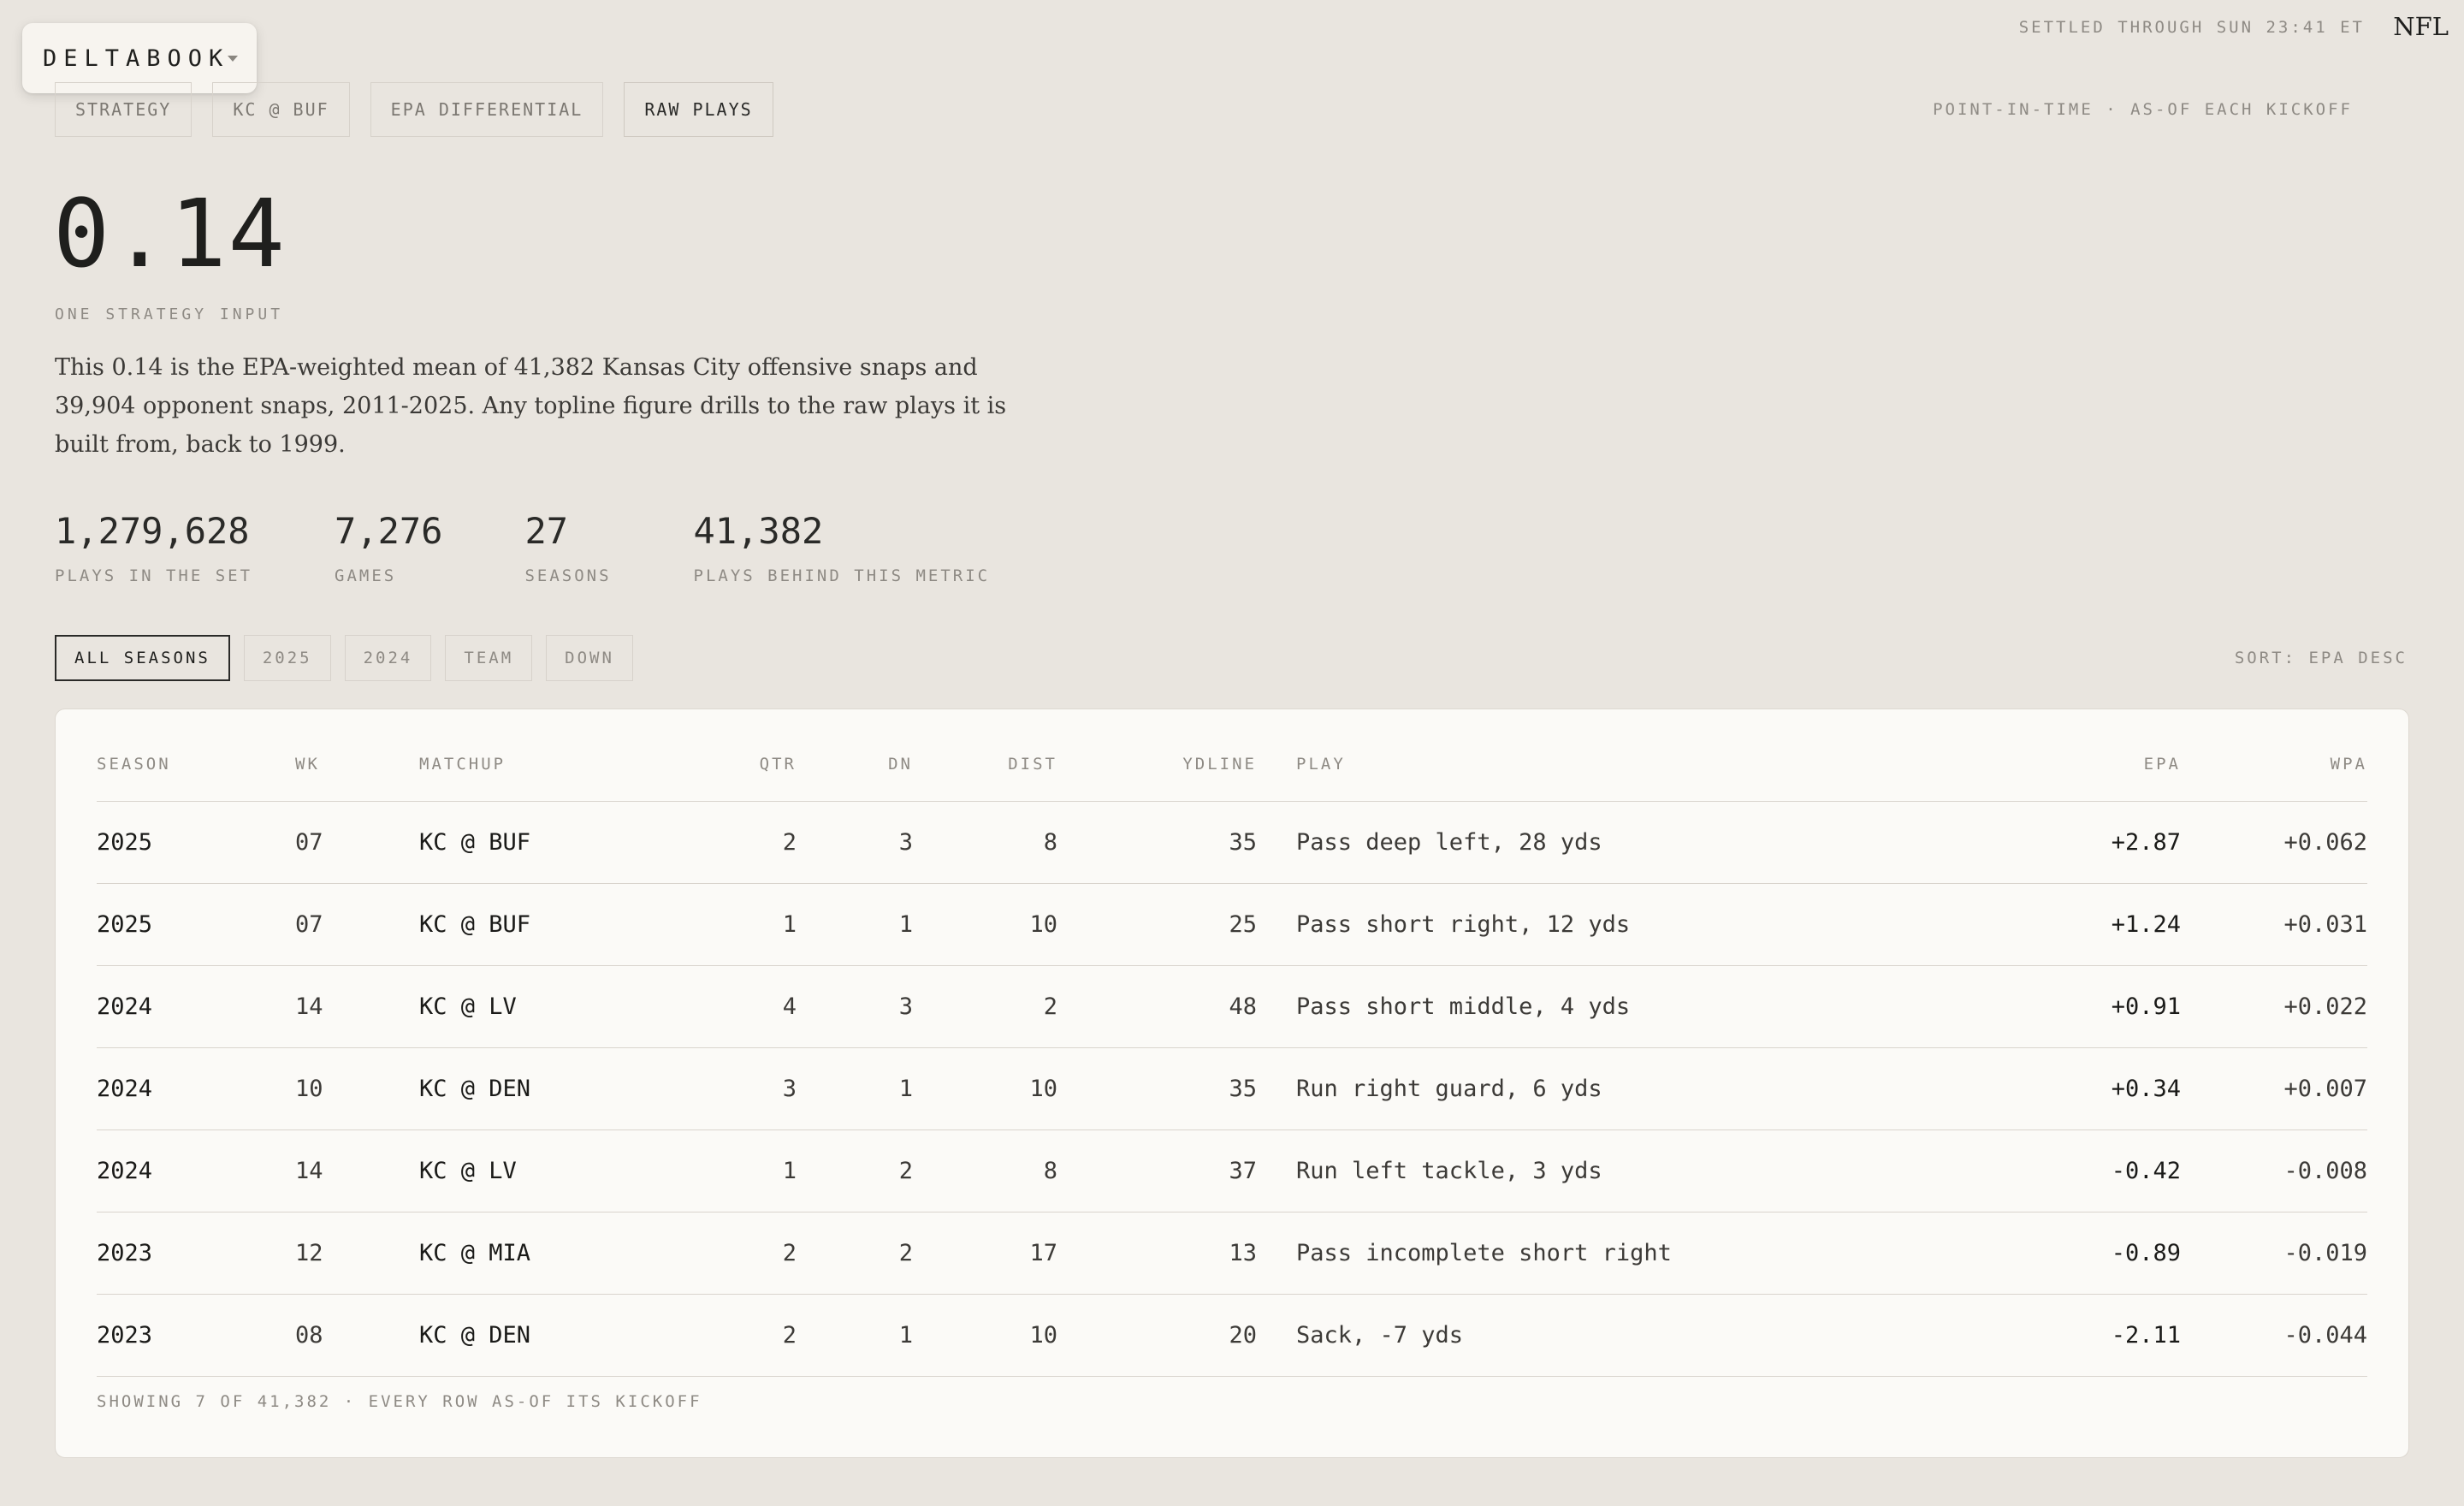  What do you see at coordinates (475, 1089) in the screenshot?
I see `cell-matchup: KC @ DEN` at bounding box center [475, 1089].